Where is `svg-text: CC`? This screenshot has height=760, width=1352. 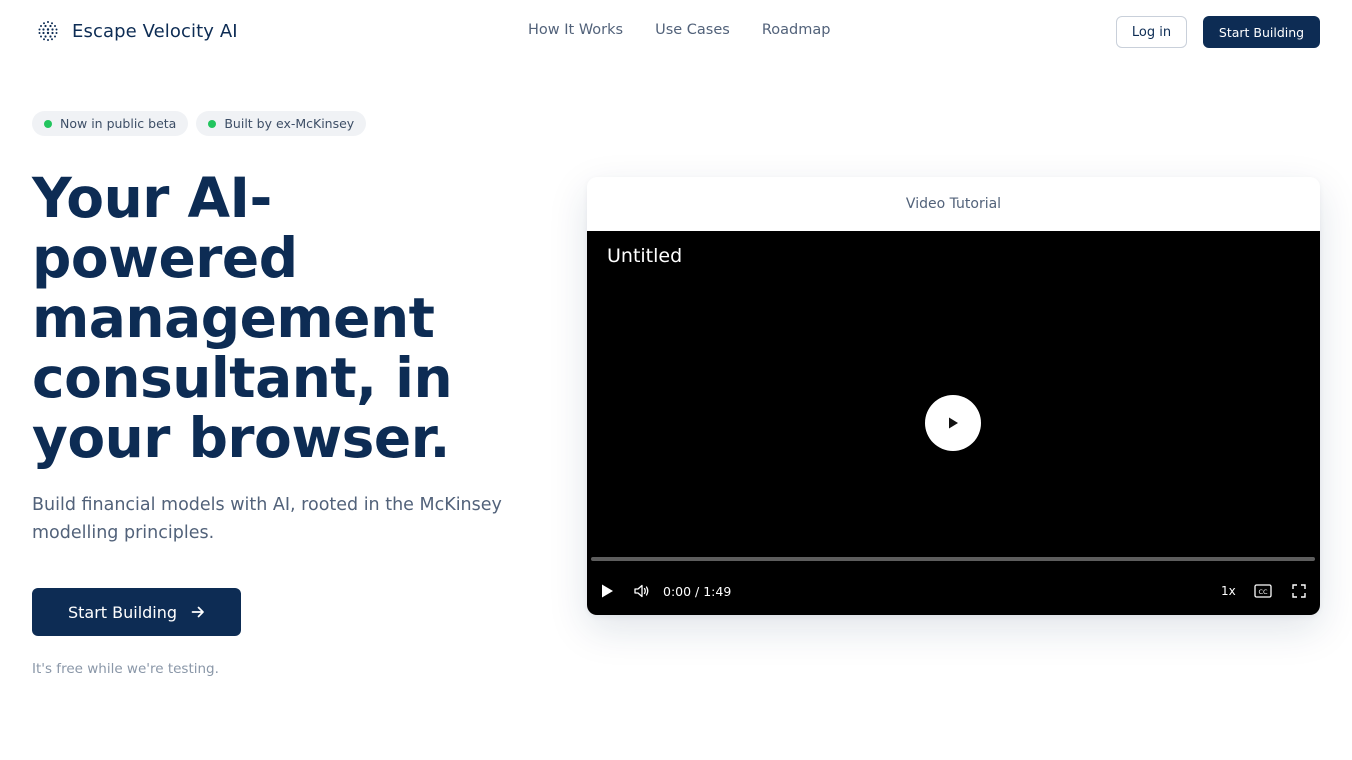 svg-text: CC is located at coordinates (1263, 592).